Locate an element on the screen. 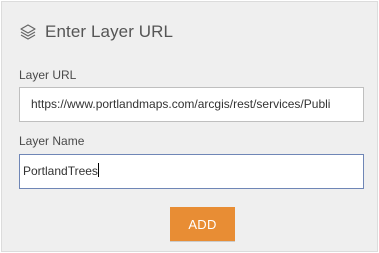 The image size is (379, 253). layer-name-input: PortlandTrees is located at coordinates (191, 171).